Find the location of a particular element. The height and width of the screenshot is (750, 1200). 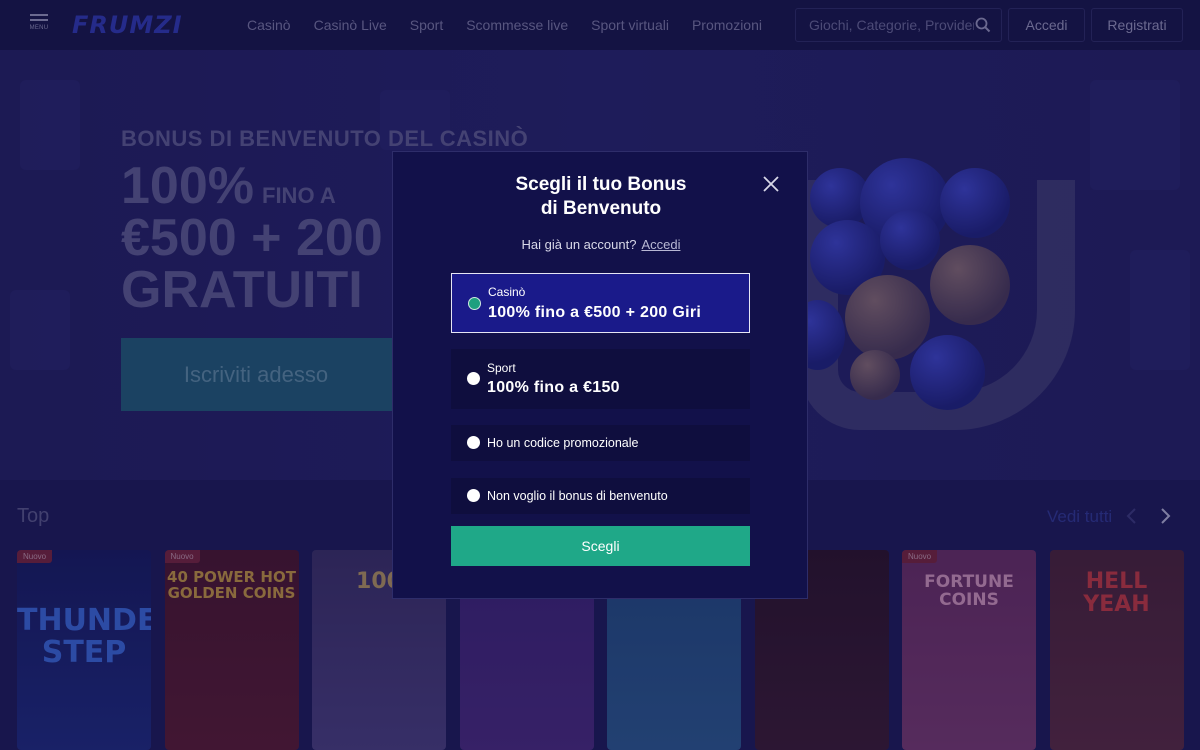

game-card: Nuovo FORTUNE COINS is located at coordinates (969, 650).